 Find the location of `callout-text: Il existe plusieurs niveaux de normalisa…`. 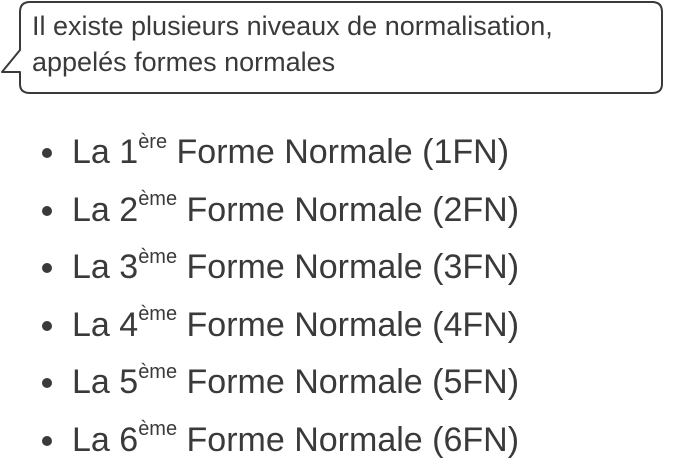

callout-text: Il existe plusieurs niveaux de normalisa… is located at coordinates (342, 44).